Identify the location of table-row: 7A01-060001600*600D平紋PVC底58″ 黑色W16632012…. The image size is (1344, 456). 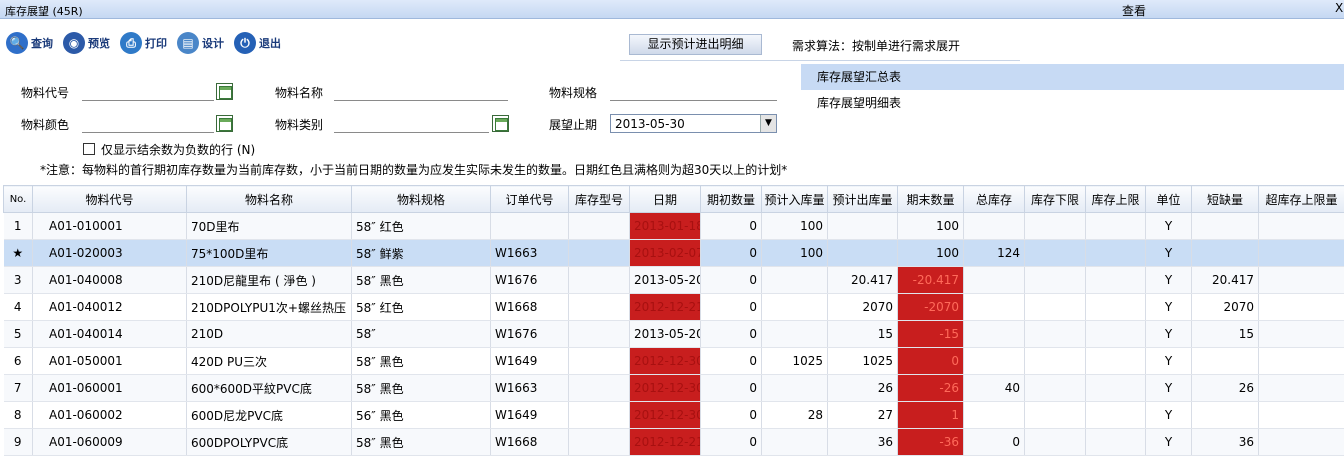
(674, 388).